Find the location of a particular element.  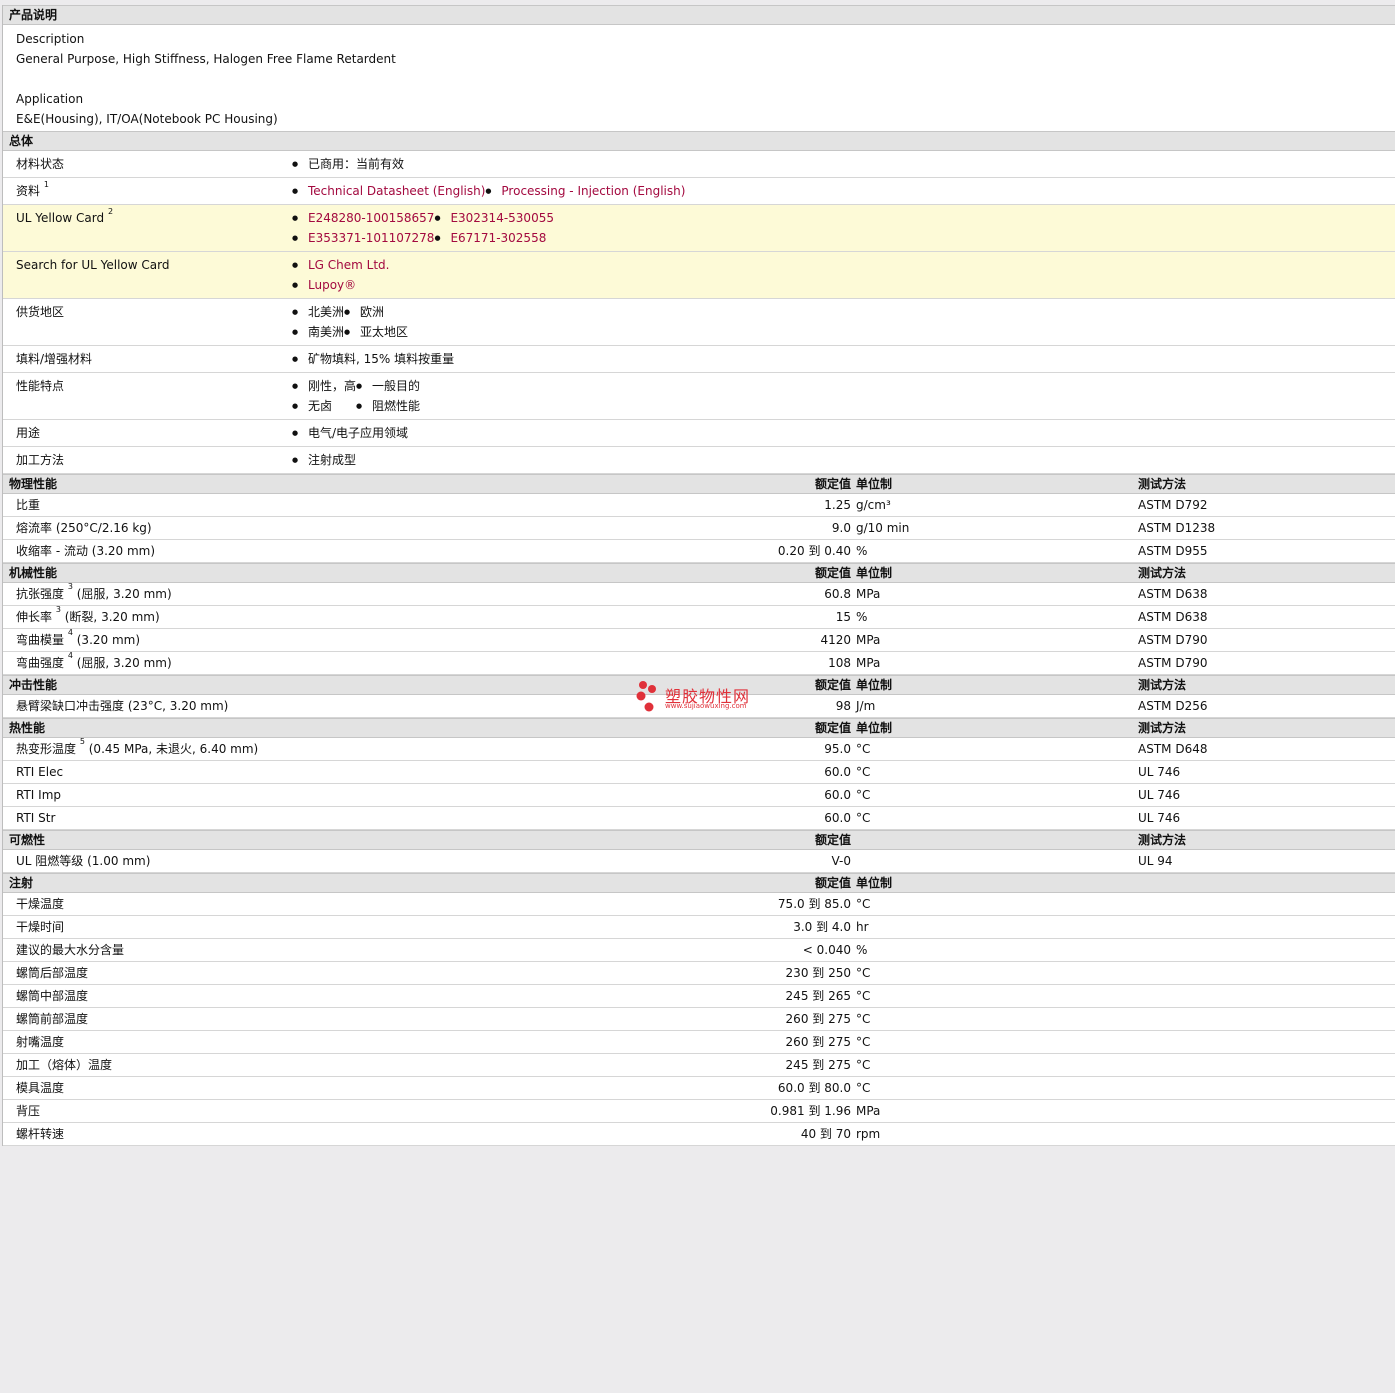

property-row: 收缩率 - 流动 (3.20 mm) 0.20 到 0.40% ASTM D955 is located at coordinates (699, 551).